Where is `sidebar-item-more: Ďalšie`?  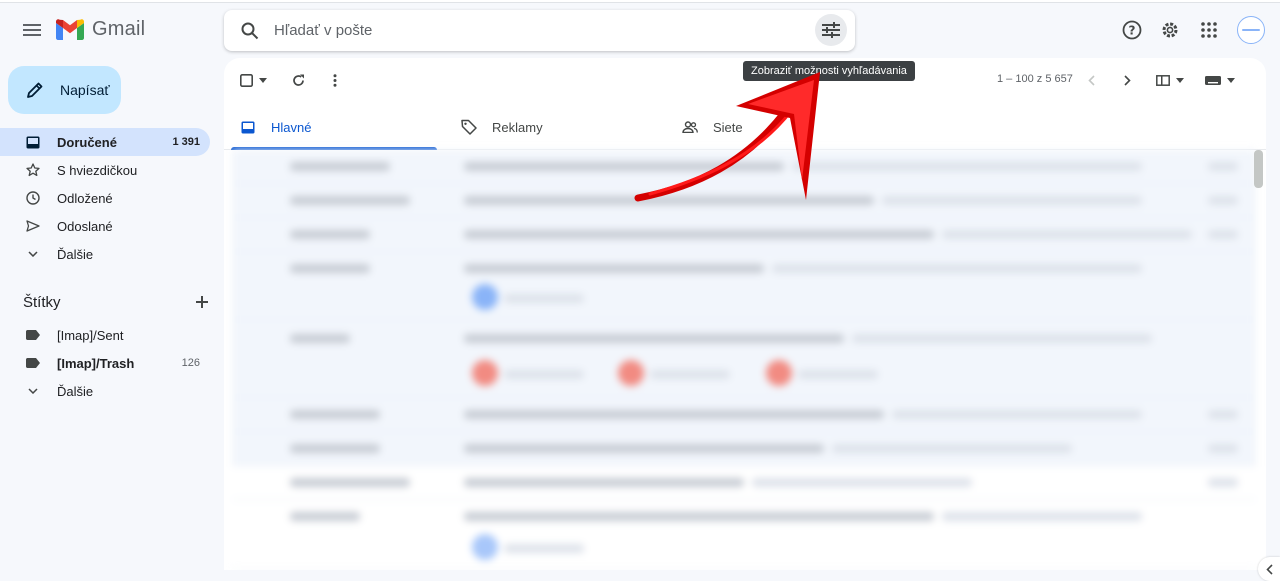 sidebar-item-more: Ďalšie is located at coordinates (105, 254).